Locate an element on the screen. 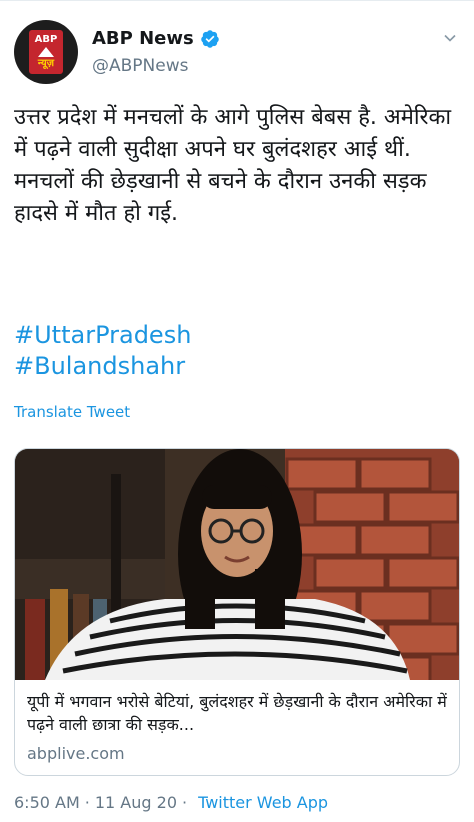  logo-triangle-icon is located at coordinates (46, 52).